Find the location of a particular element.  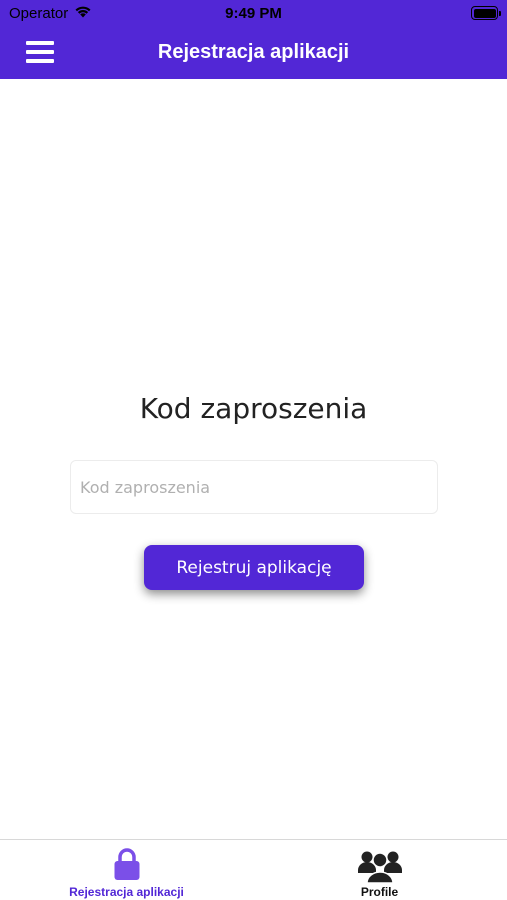

status-time: 9:49 PM is located at coordinates (253, 13).